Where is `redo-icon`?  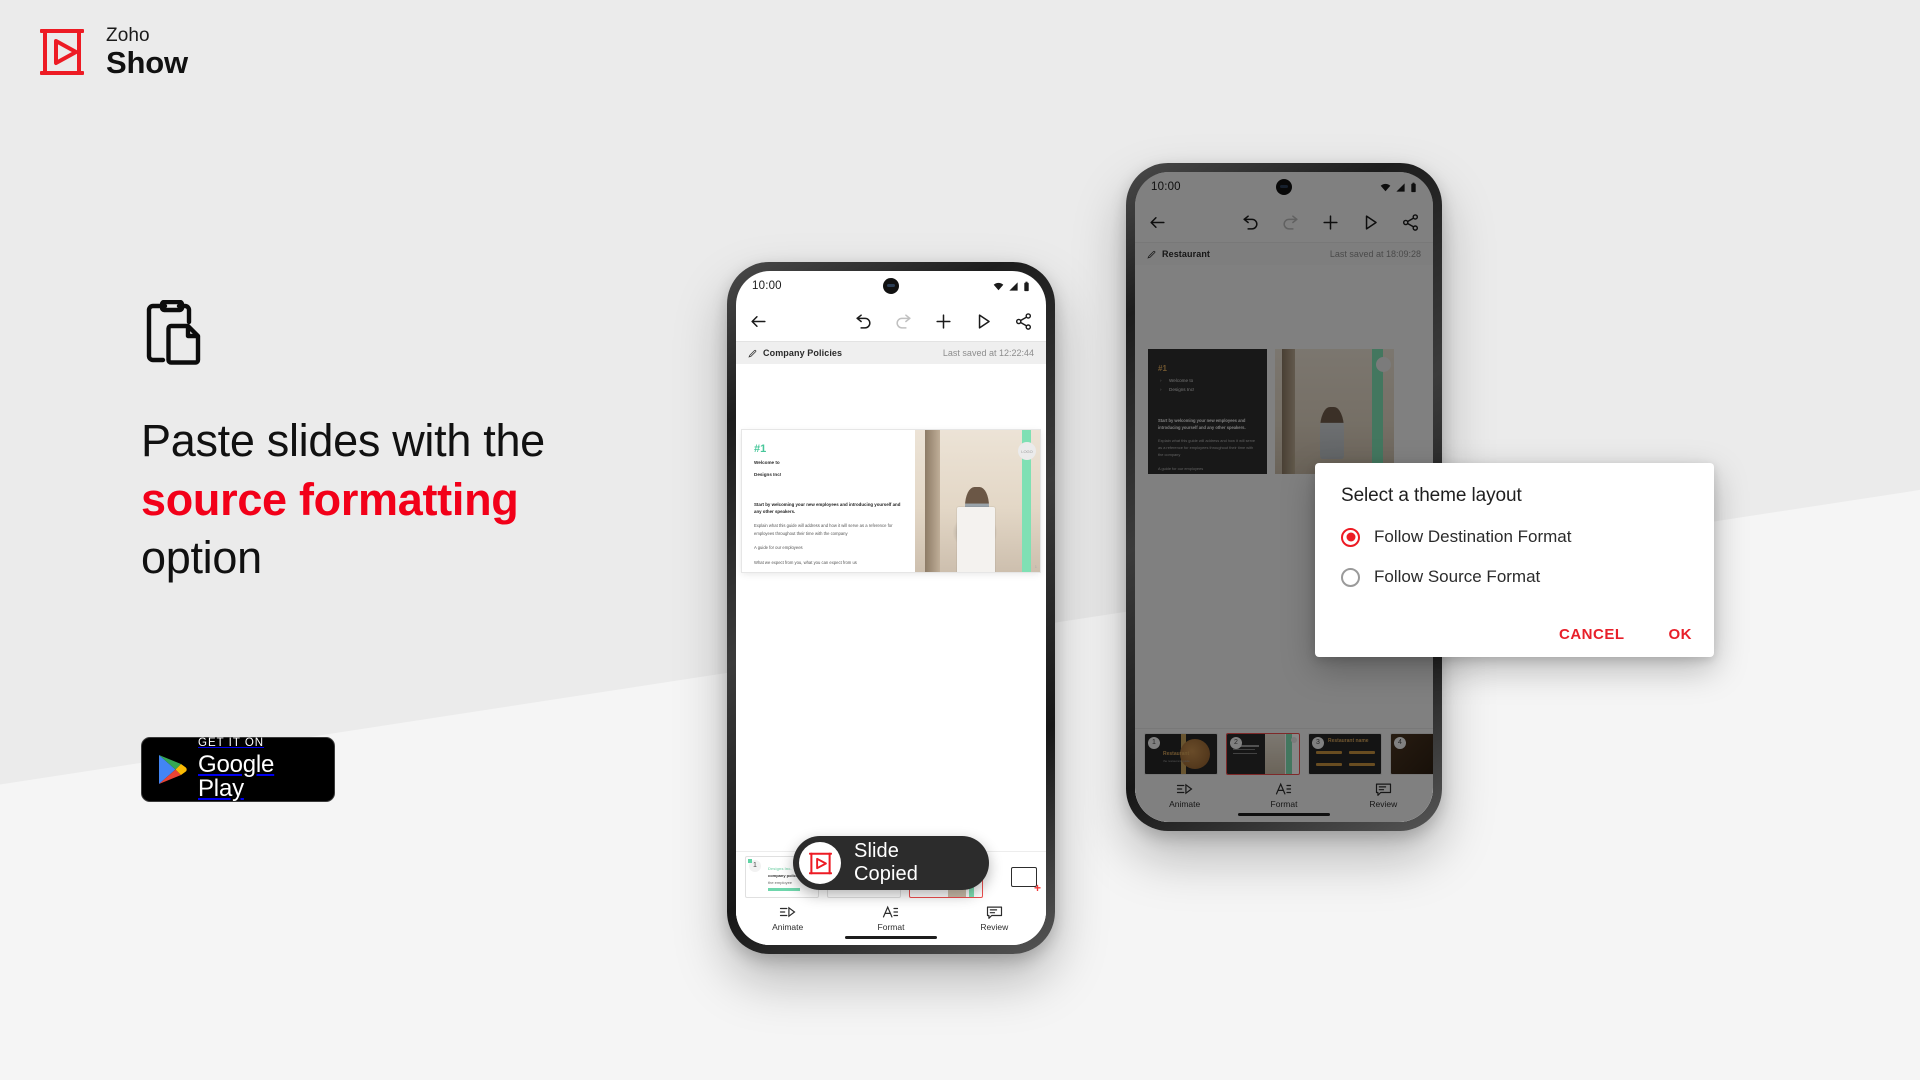
redo-icon is located at coordinates (903, 321).